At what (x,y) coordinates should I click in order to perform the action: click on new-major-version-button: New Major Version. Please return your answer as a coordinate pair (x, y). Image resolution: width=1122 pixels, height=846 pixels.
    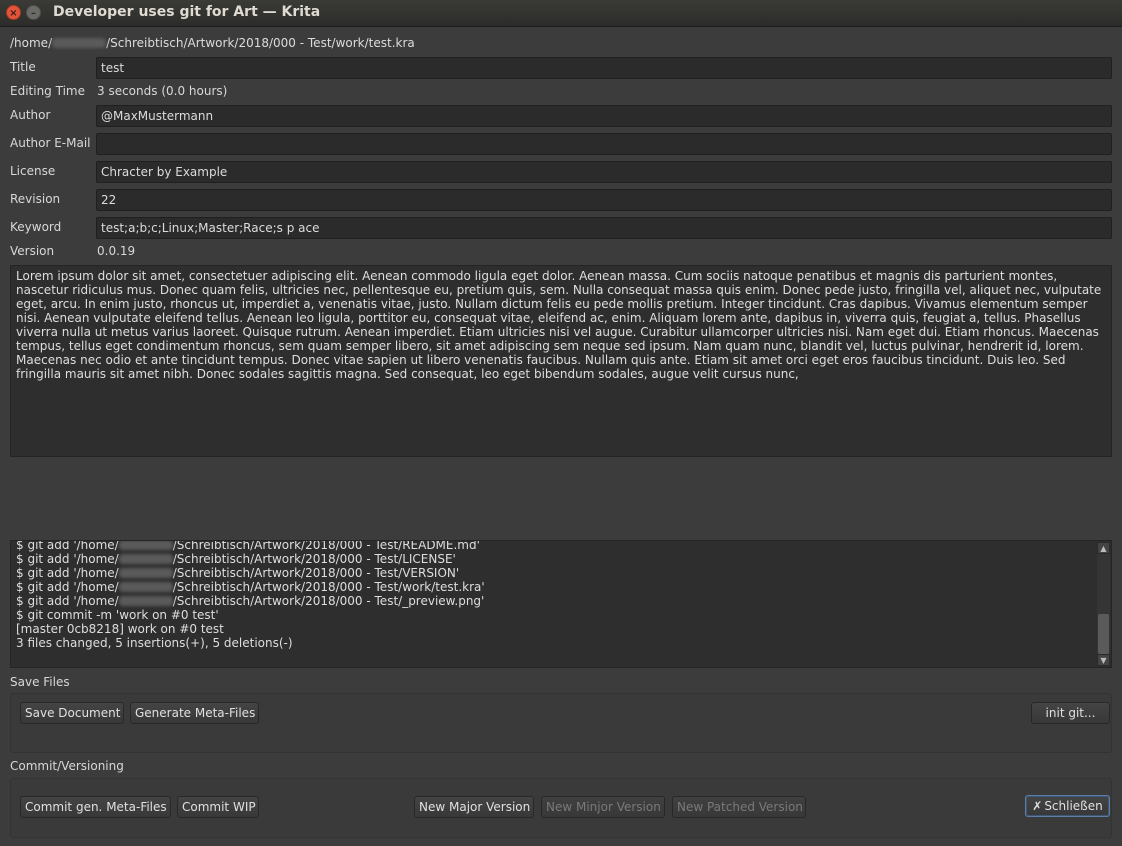
    Looking at the image, I should click on (474, 807).